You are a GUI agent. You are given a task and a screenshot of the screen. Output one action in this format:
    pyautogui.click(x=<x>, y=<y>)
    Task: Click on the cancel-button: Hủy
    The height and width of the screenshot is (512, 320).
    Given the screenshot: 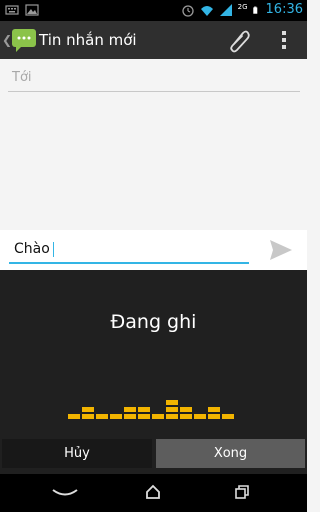 What is the action you would take?
    pyautogui.click(x=77, y=453)
    